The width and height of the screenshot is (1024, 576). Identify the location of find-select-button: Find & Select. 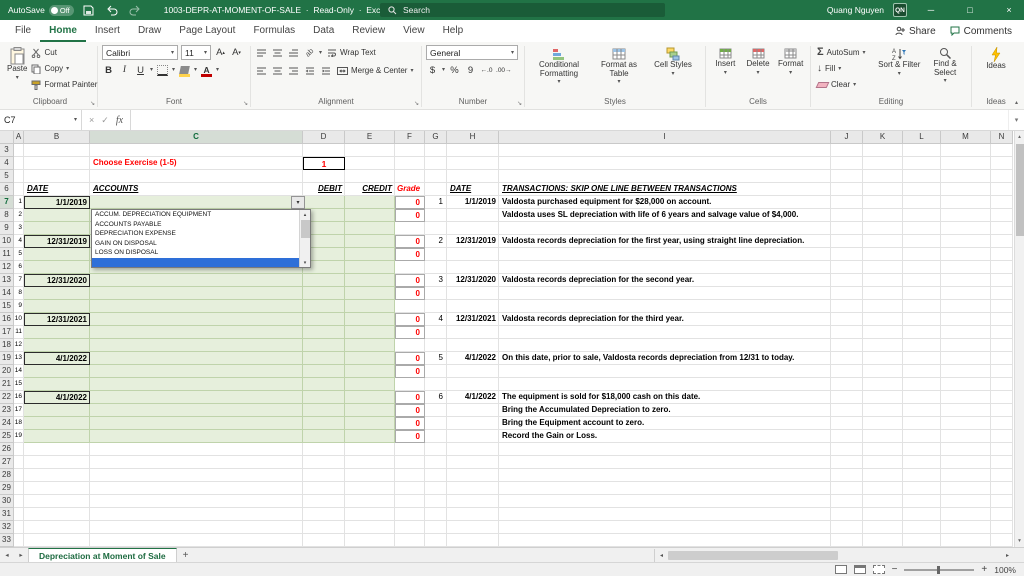
(945, 64).